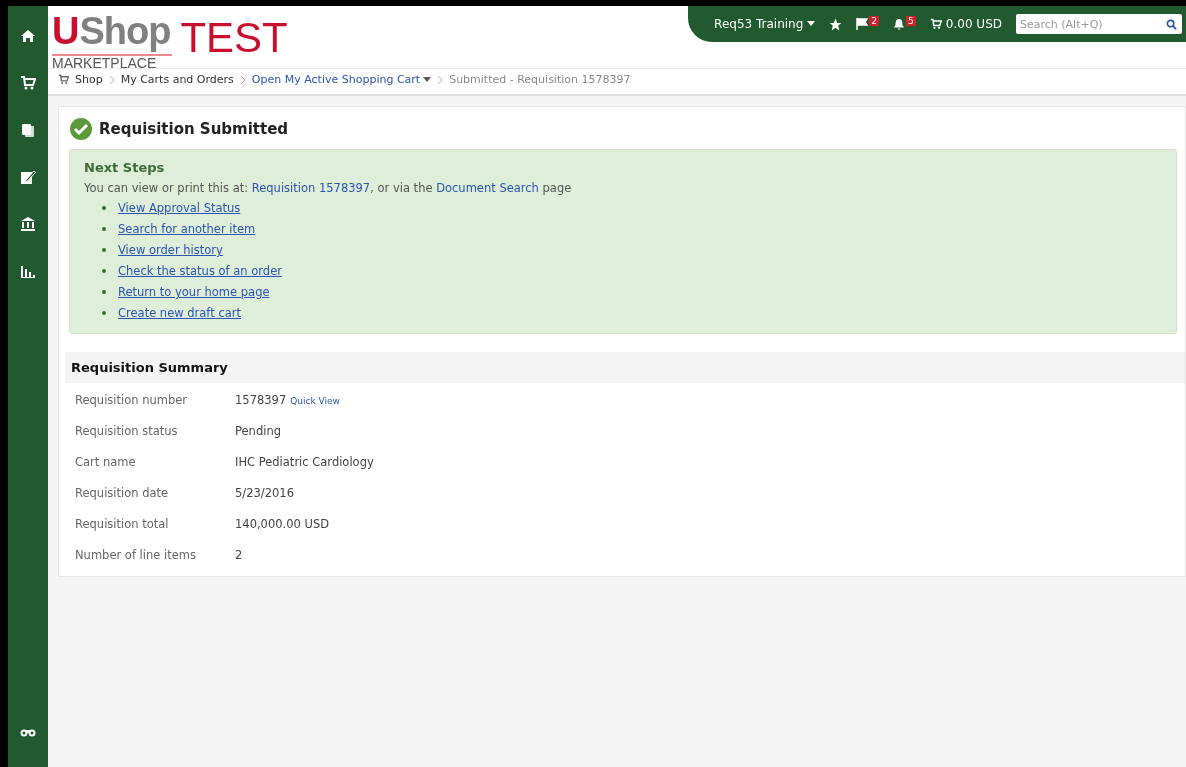 Image resolution: width=1186 pixels, height=767 pixels. What do you see at coordinates (282, 524) in the screenshot?
I see `field-value: 140,000.00 USD` at bounding box center [282, 524].